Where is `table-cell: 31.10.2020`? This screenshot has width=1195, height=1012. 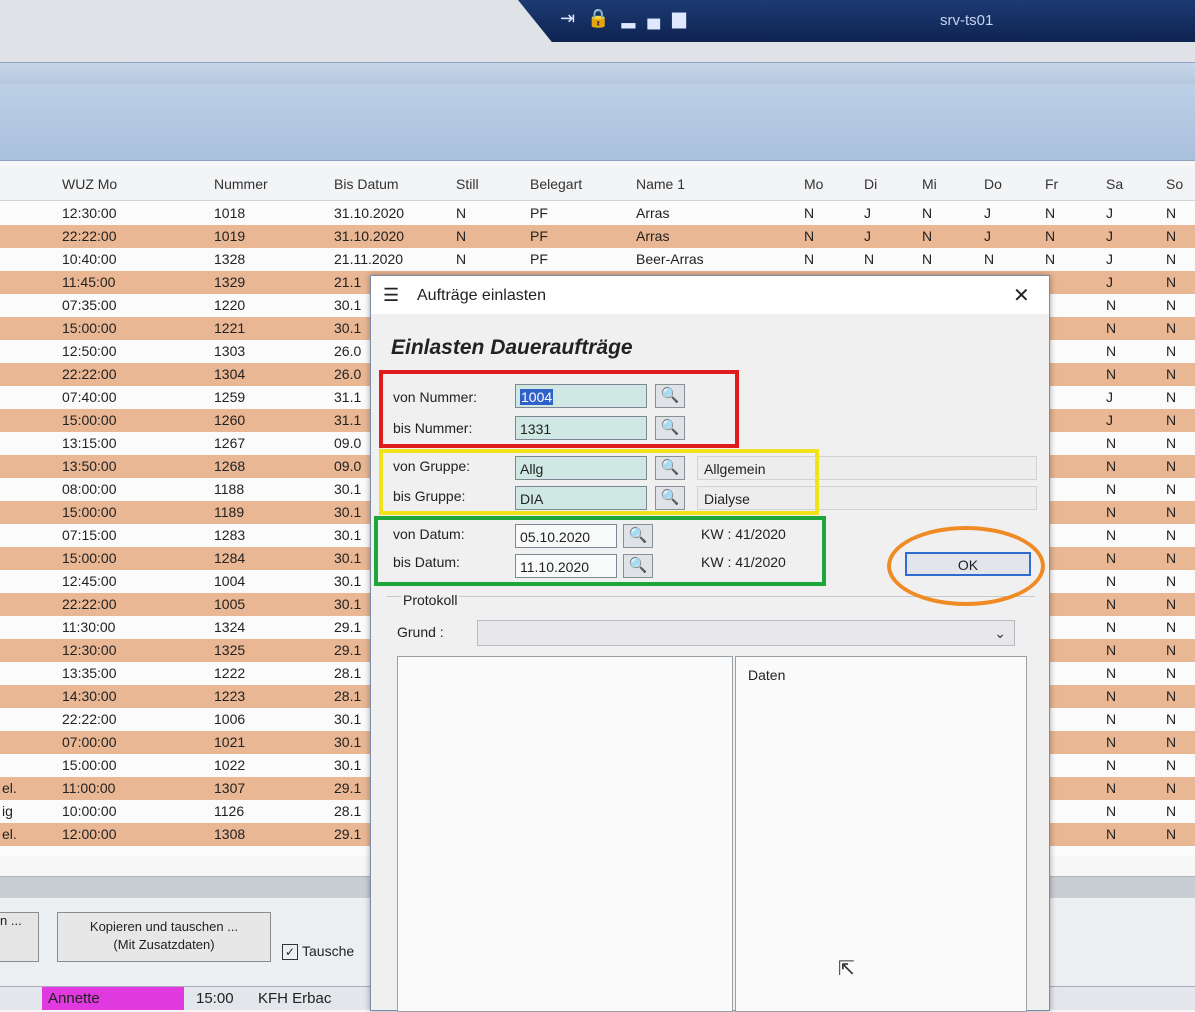
table-cell: 31.10.2020 is located at coordinates (369, 236).